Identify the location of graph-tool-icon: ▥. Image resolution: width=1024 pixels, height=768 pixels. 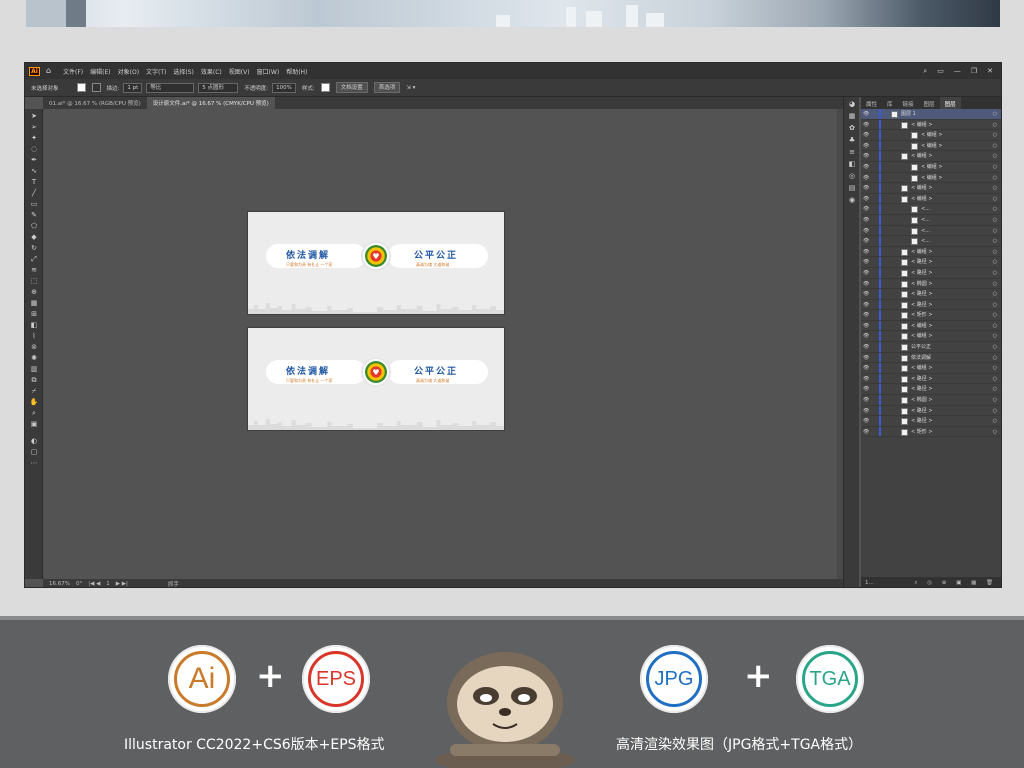
(34, 369).